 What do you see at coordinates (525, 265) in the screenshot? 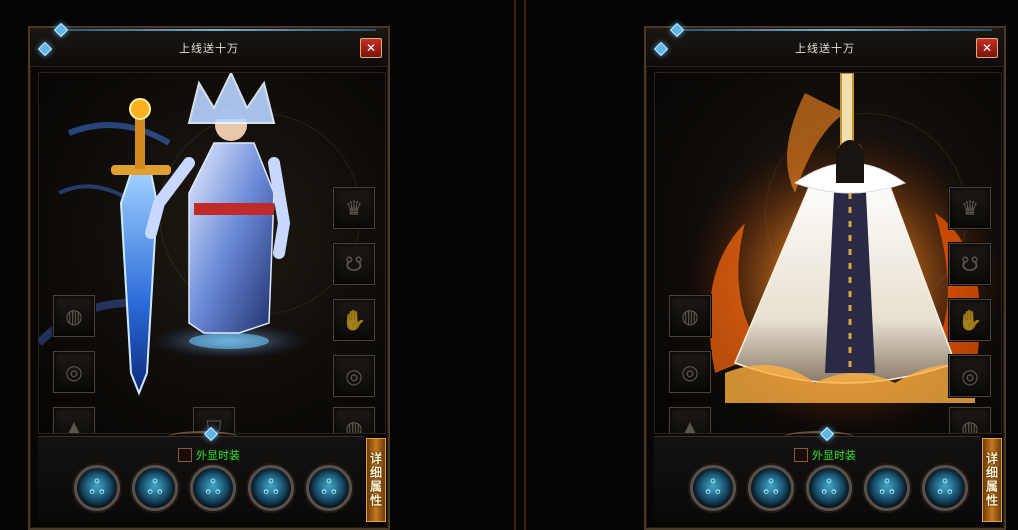
I see `scene-divider-right` at bounding box center [525, 265].